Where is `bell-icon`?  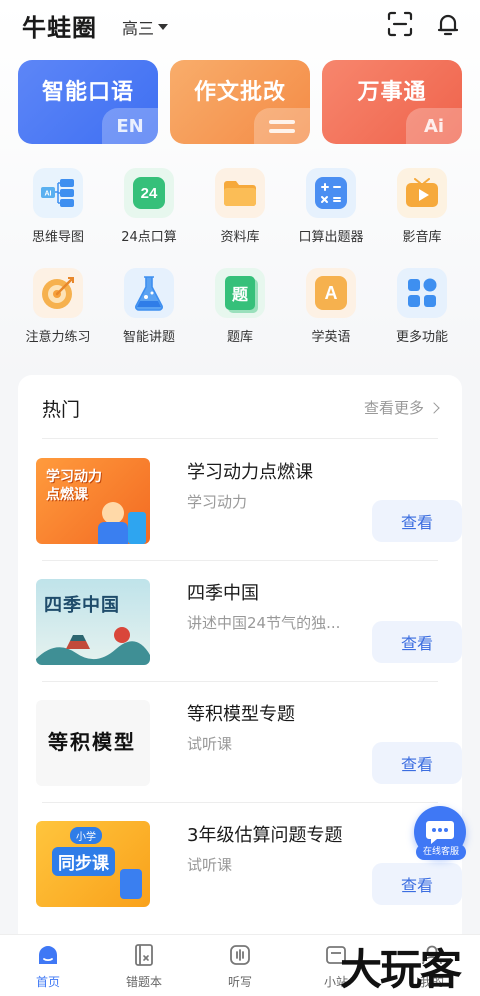 bell-icon is located at coordinates (448, 24).